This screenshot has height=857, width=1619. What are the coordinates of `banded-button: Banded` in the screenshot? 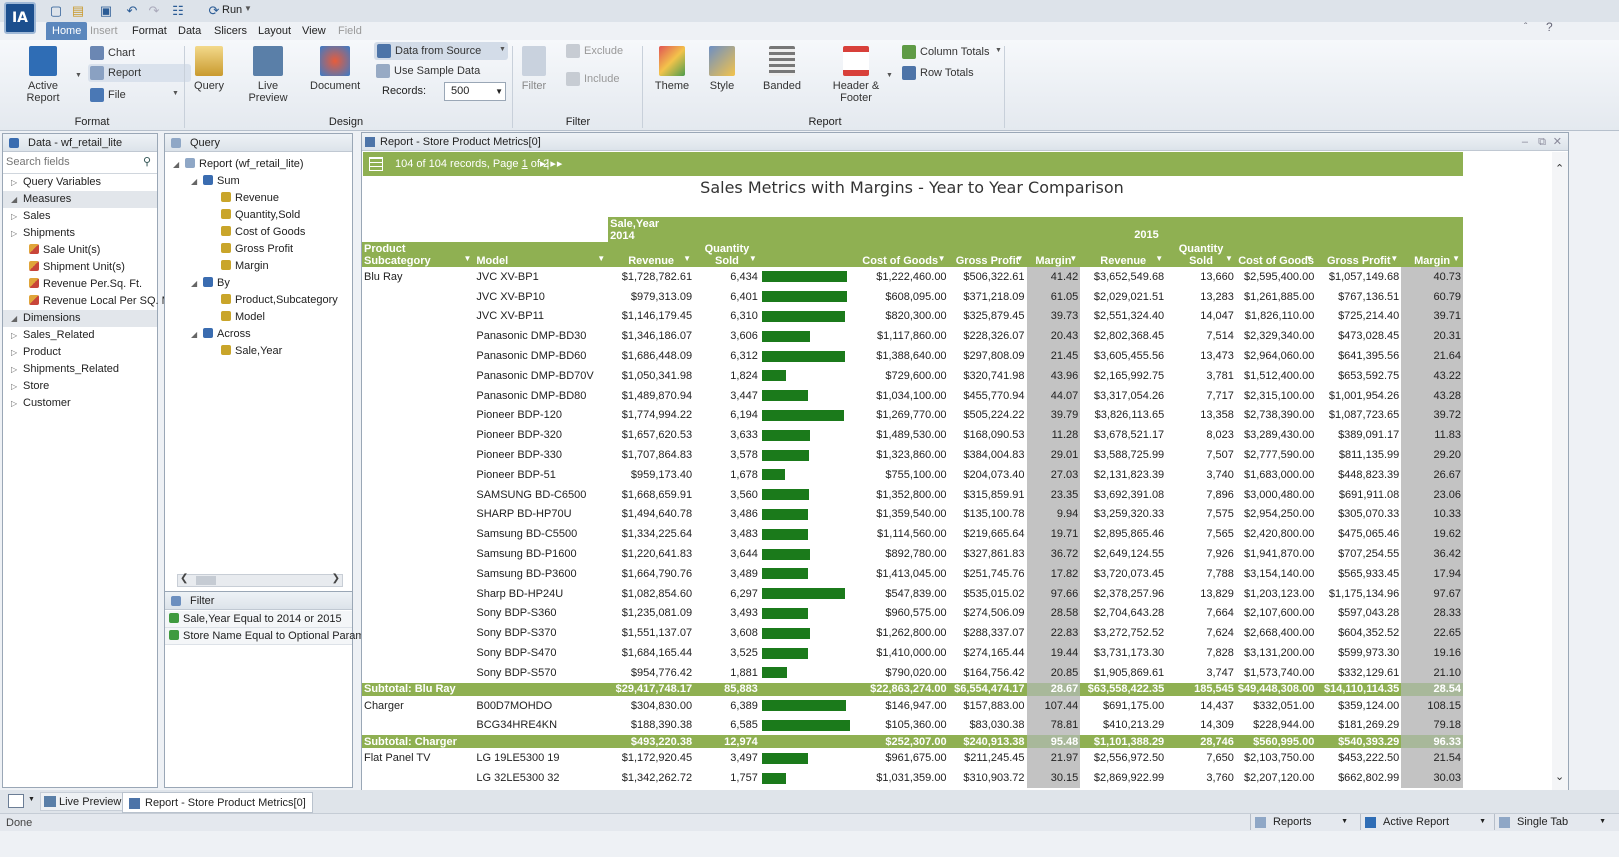 It's located at (782, 69).